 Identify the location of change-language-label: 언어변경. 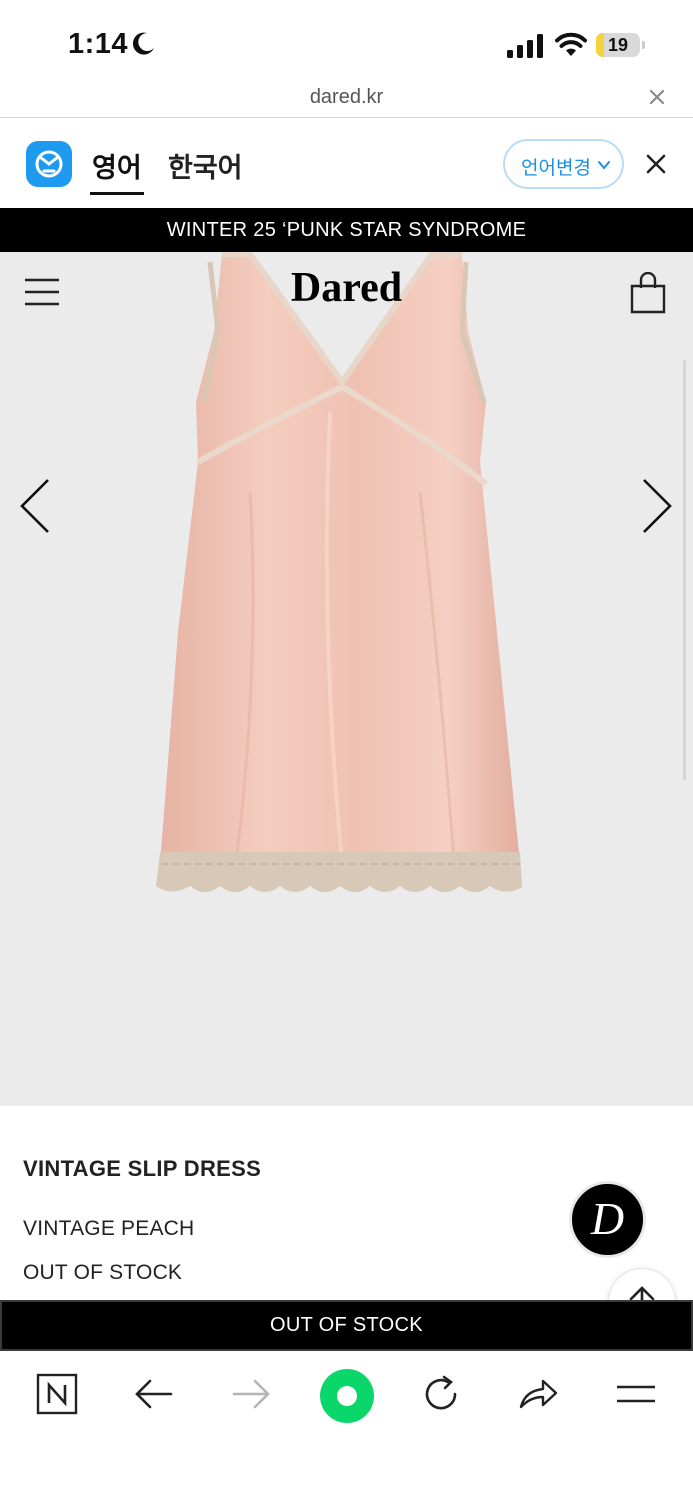
(556, 168).